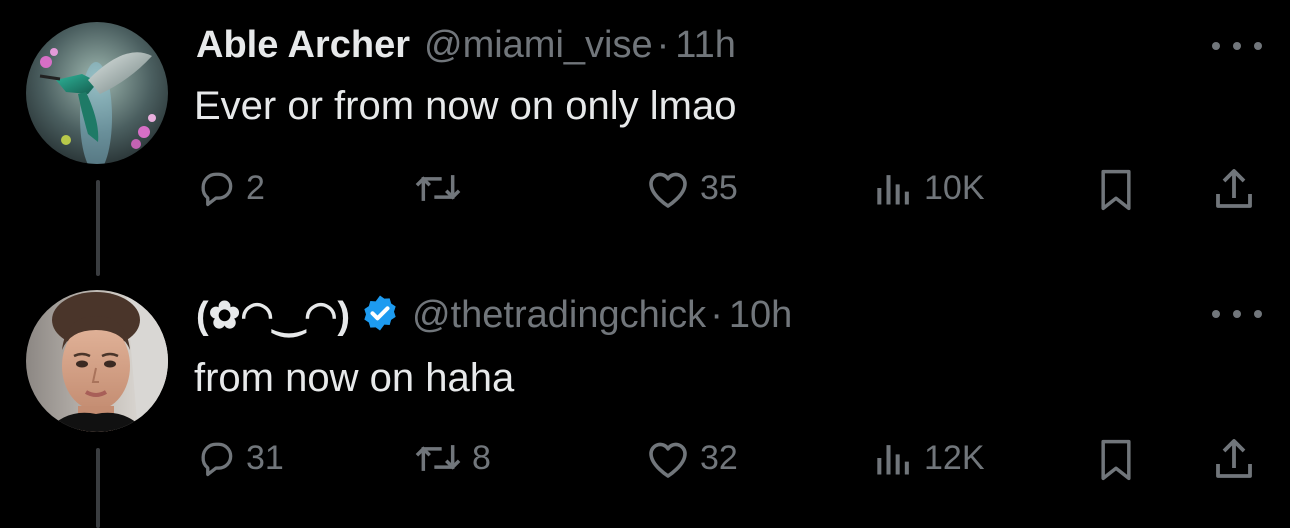 The height and width of the screenshot is (528, 1290). What do you see at coordinates (538, 45) in the screenshot?
I see `user-handle: @miami_vise` at bounding box center [538, 45].